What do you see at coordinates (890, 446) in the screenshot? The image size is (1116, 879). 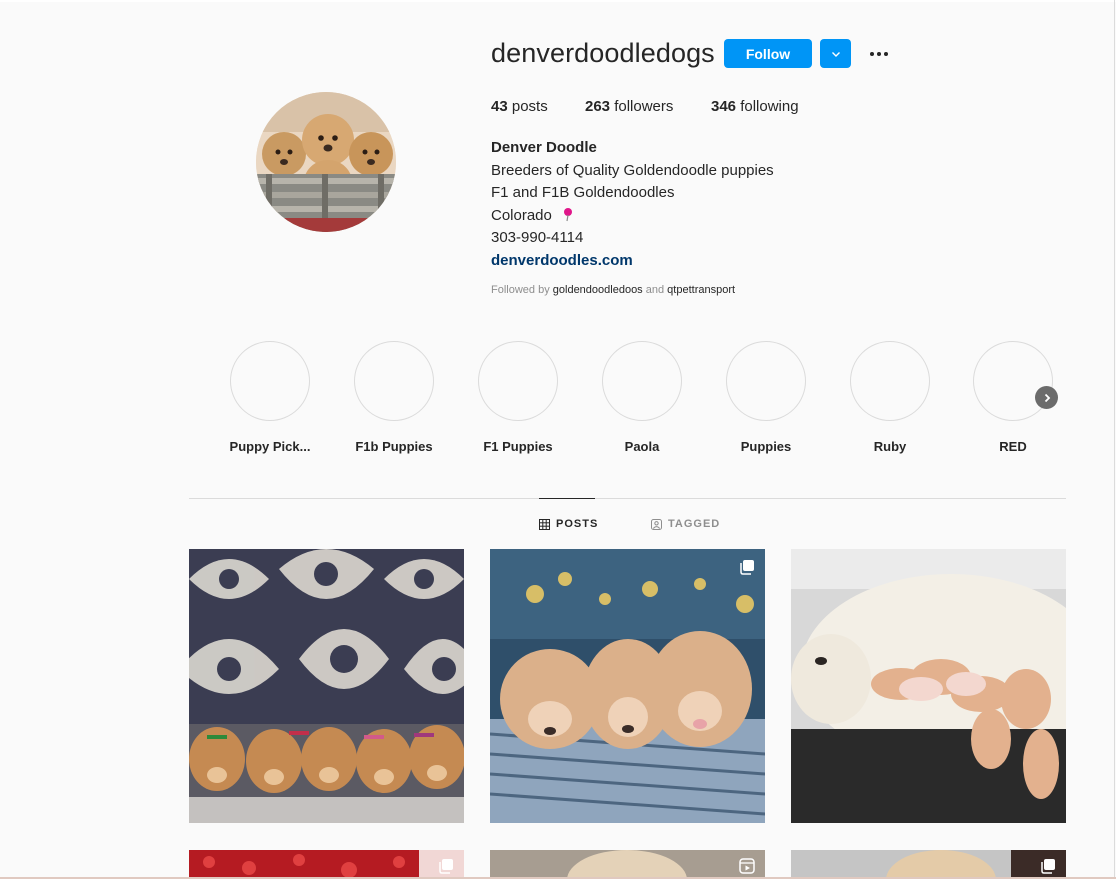 I see `highlight-label: Ruby` at bounding box center [890, 446].